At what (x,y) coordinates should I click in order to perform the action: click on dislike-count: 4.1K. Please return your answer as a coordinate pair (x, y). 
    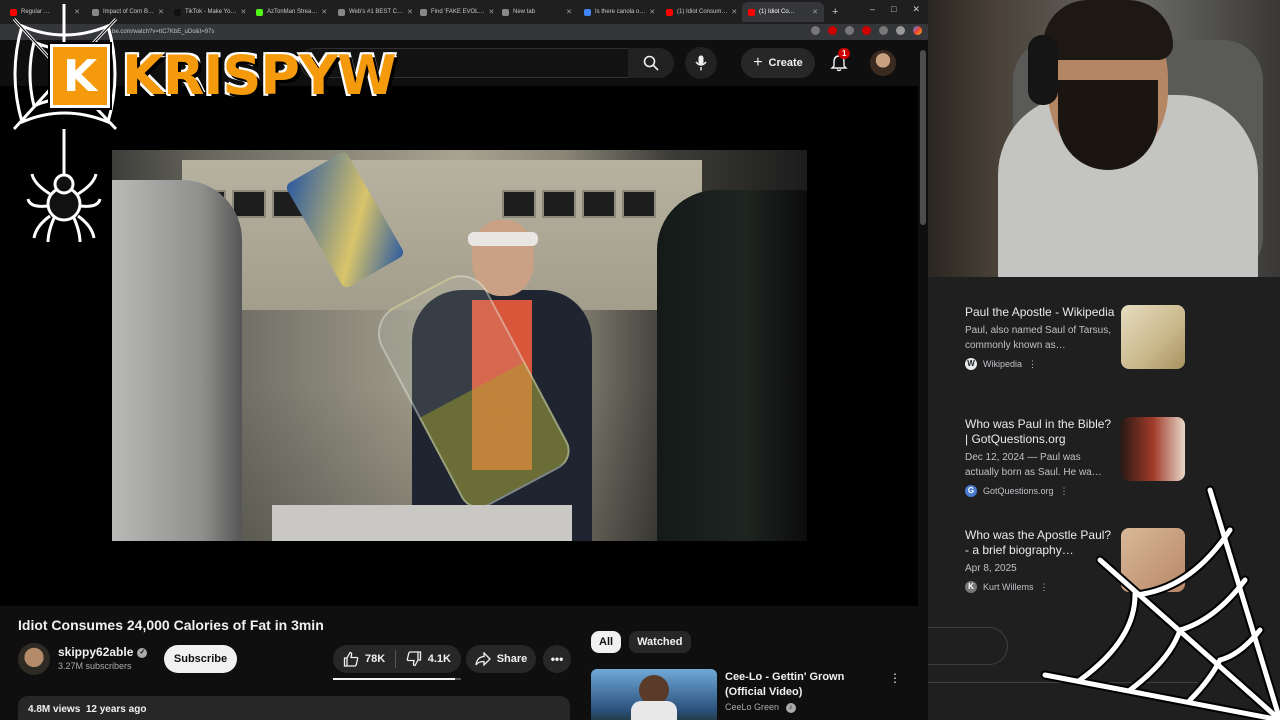
    Looking at the image, I should click on (439, 659).